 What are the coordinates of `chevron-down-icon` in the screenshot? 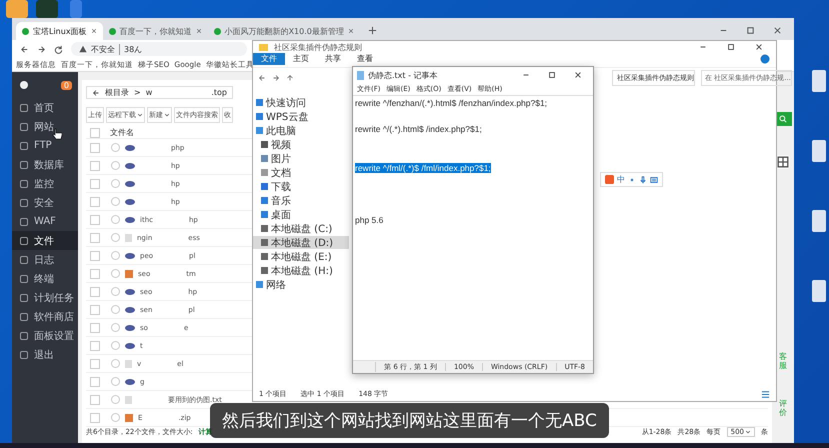 It's located at (748, 432).